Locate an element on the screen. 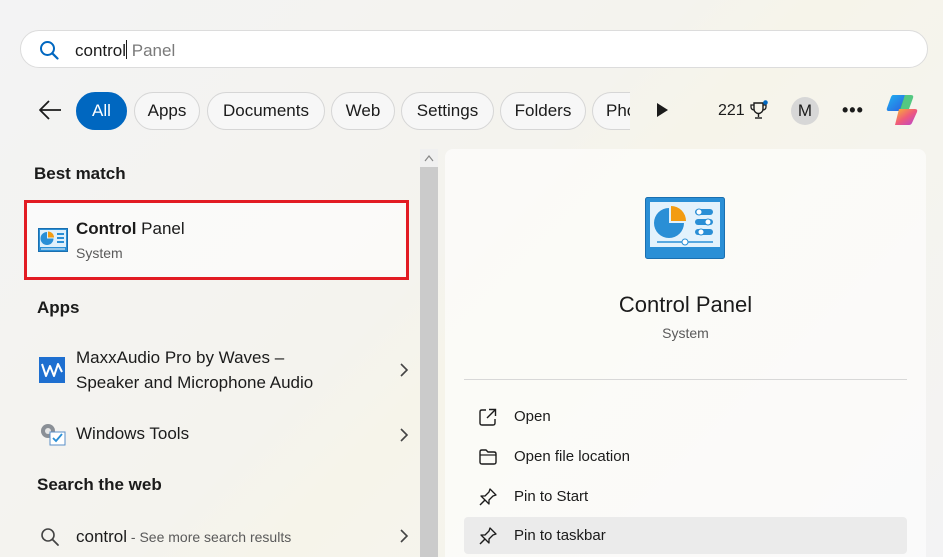 Image resolution: width=943 pixels, height=557 pixels. search-input: control Panel is located at coordinates (125, 50).